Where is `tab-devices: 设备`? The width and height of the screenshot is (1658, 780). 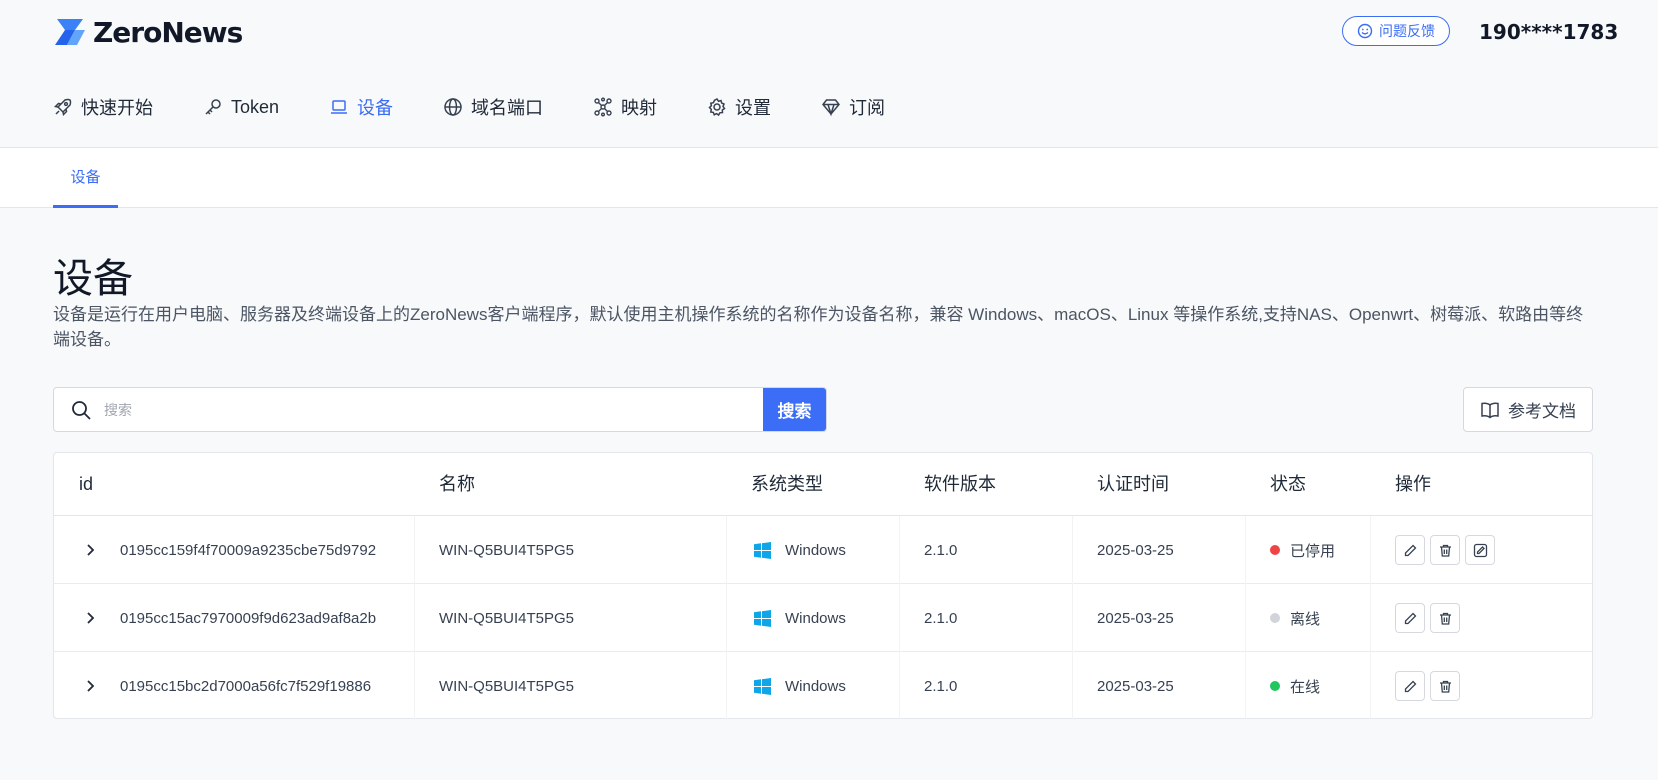 tab-devices: 设备 is located at coordinates (85, 178).